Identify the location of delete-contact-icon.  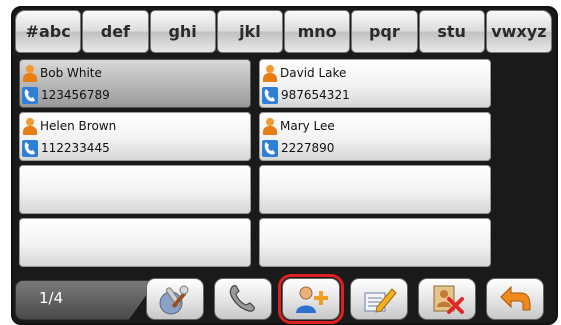
(448, 299).